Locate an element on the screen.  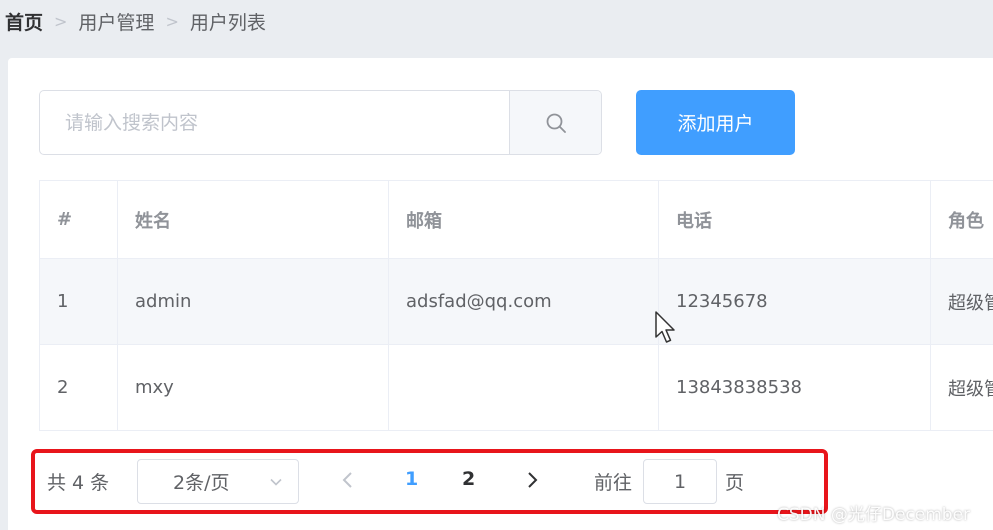
column-header-email: 邮箱 is located at coordinates (523, 219).